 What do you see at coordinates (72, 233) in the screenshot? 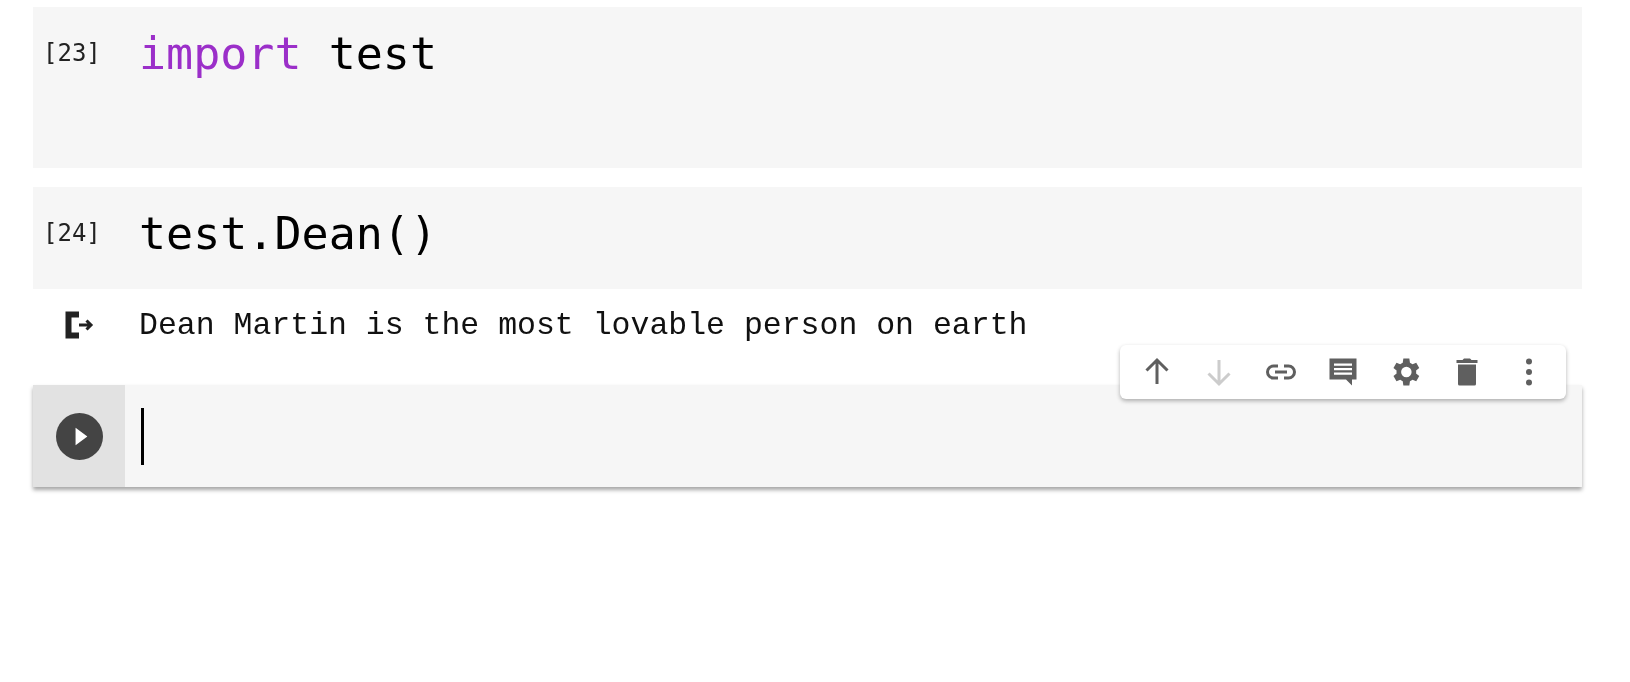
I see `execution-count: [24]` at bounding box center [72, 233].